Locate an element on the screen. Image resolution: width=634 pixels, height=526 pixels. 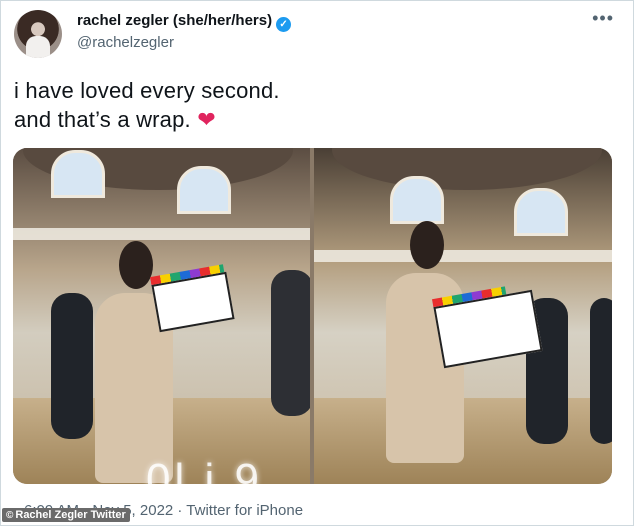
dome-ceiling is located at coordinates (467, 169).